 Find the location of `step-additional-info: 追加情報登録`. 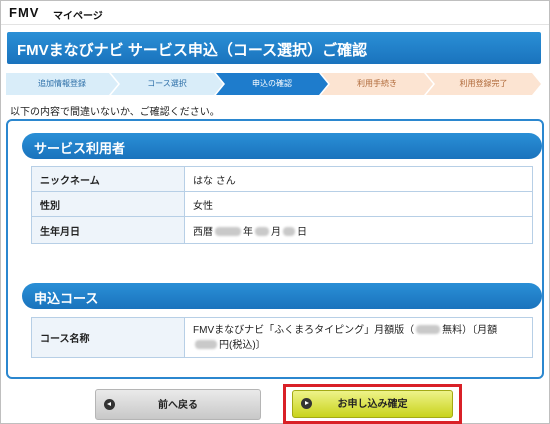

step-additional-info: 追加情報登録 is located at coordinates (62, 84).